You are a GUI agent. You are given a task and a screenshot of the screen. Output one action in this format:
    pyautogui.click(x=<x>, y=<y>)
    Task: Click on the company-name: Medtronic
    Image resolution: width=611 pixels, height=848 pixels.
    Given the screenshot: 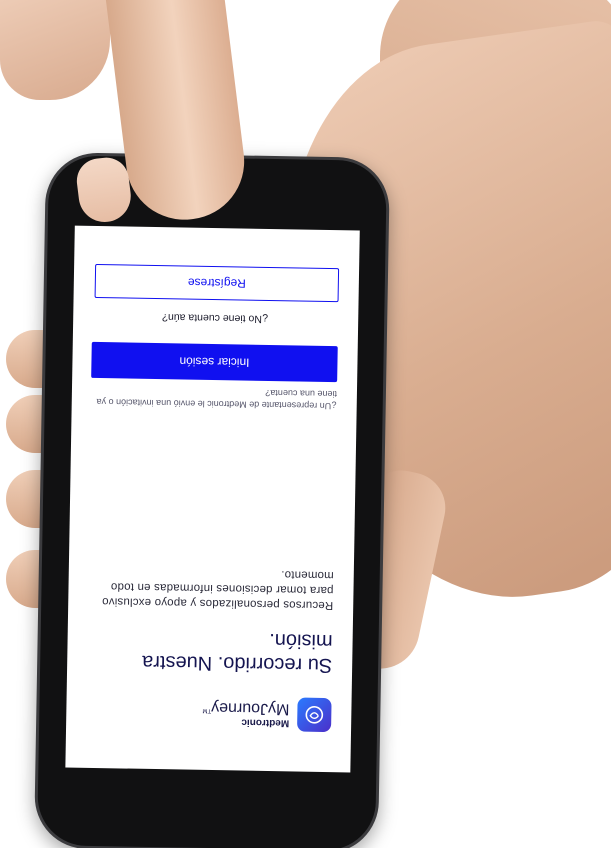 What is the action you would take?
    pyautogui.click(x=265, y=722)
    